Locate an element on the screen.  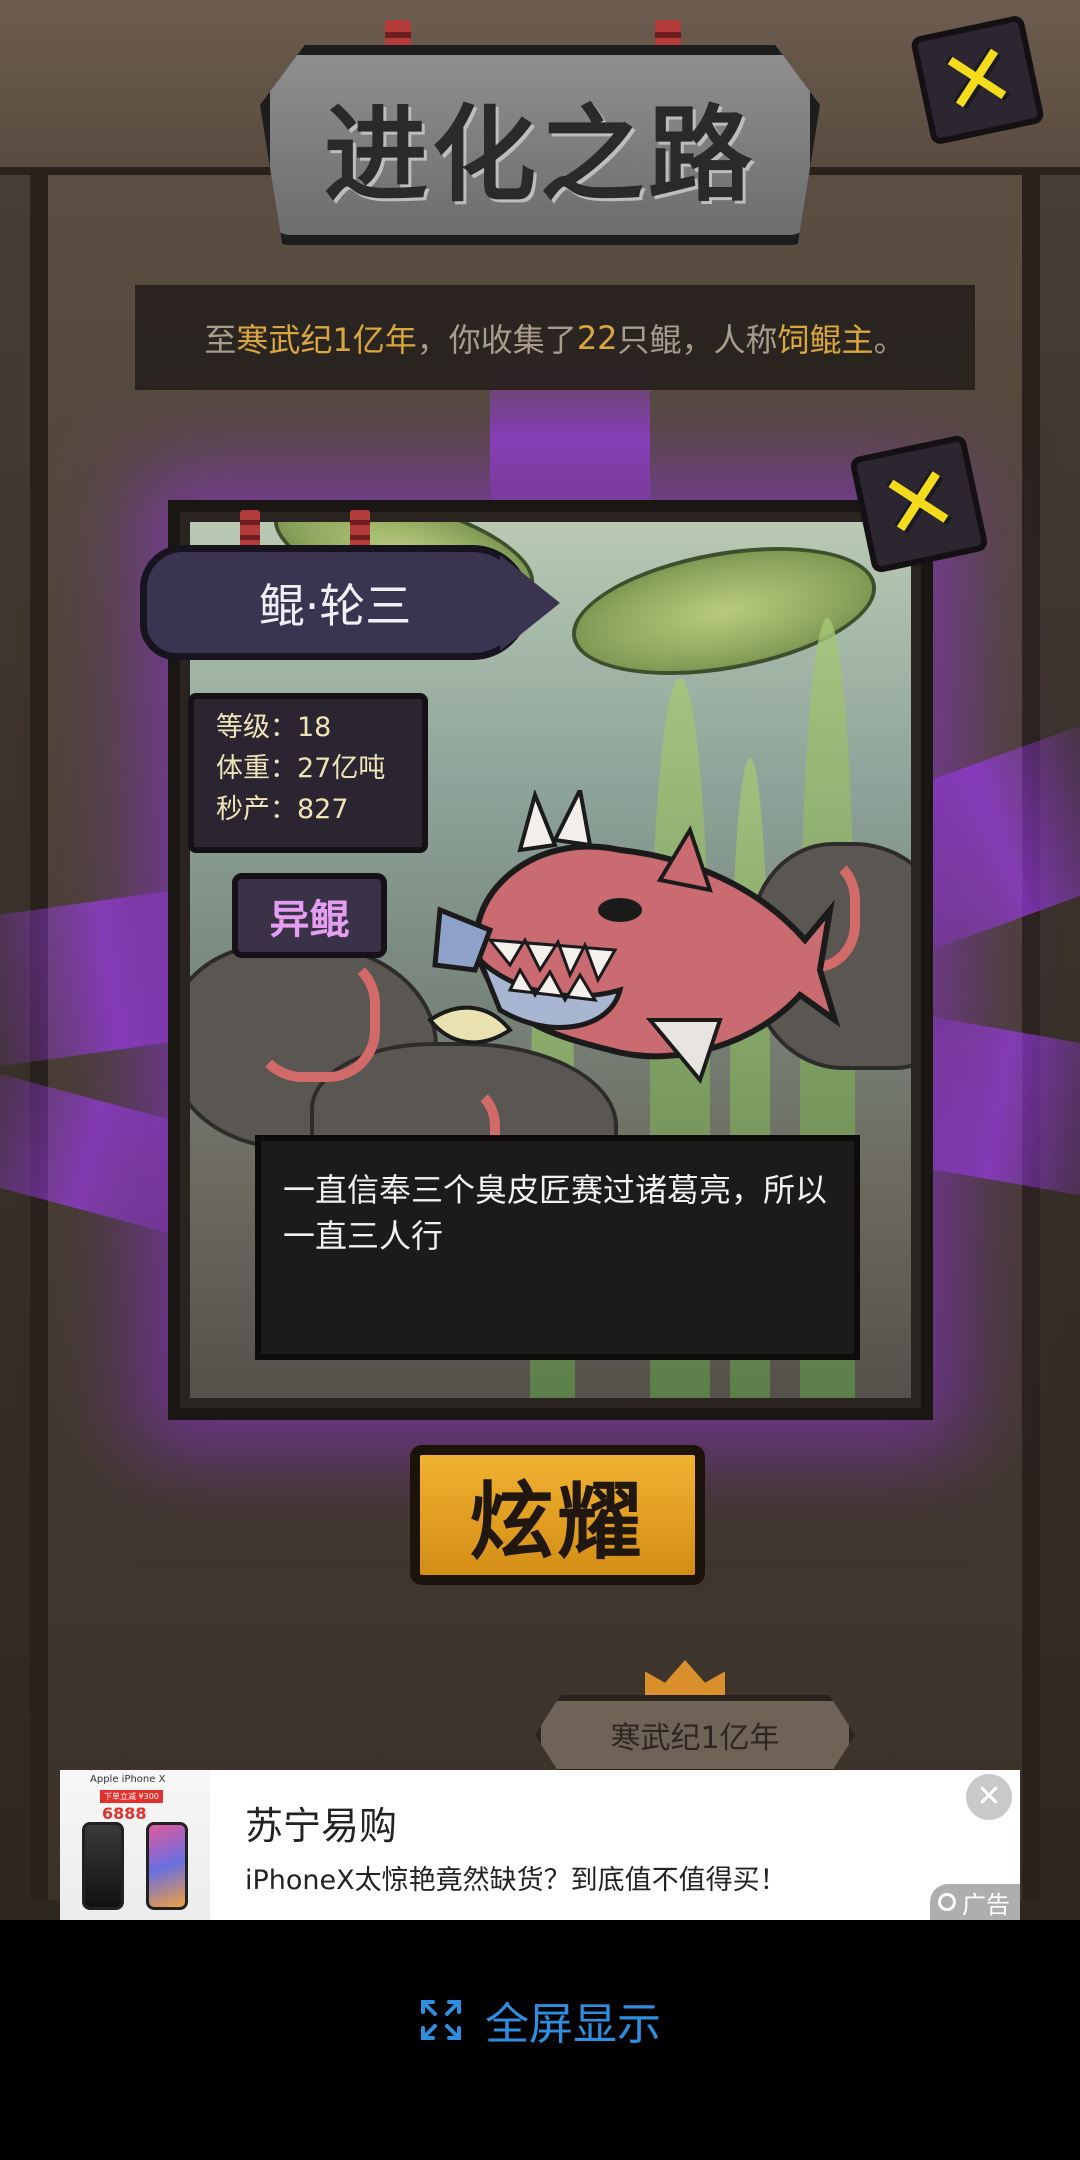
title-board: 进化之路 is located at coordinates (540, 145).